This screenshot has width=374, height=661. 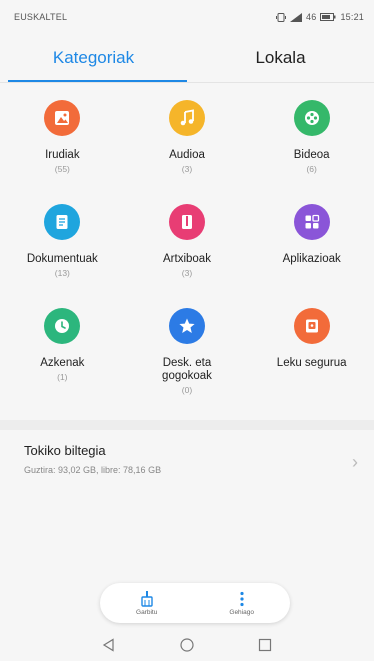 I want to click on chevron-right-icon: ›, so click(x=355, y=462).